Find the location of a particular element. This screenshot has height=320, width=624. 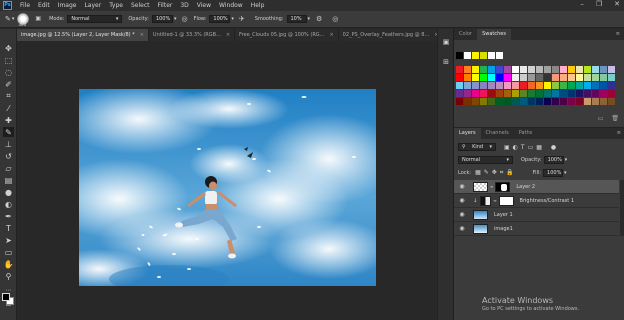

tab-color: Color is located at coordinates (465, 34).